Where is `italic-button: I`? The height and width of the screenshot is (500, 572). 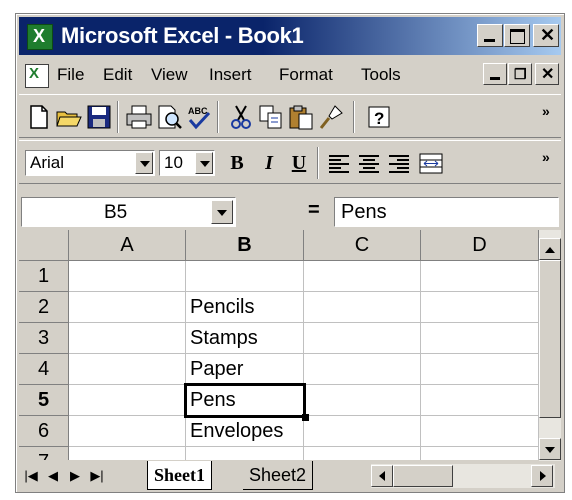
italic-button: I is located at coordinates (269, 163).